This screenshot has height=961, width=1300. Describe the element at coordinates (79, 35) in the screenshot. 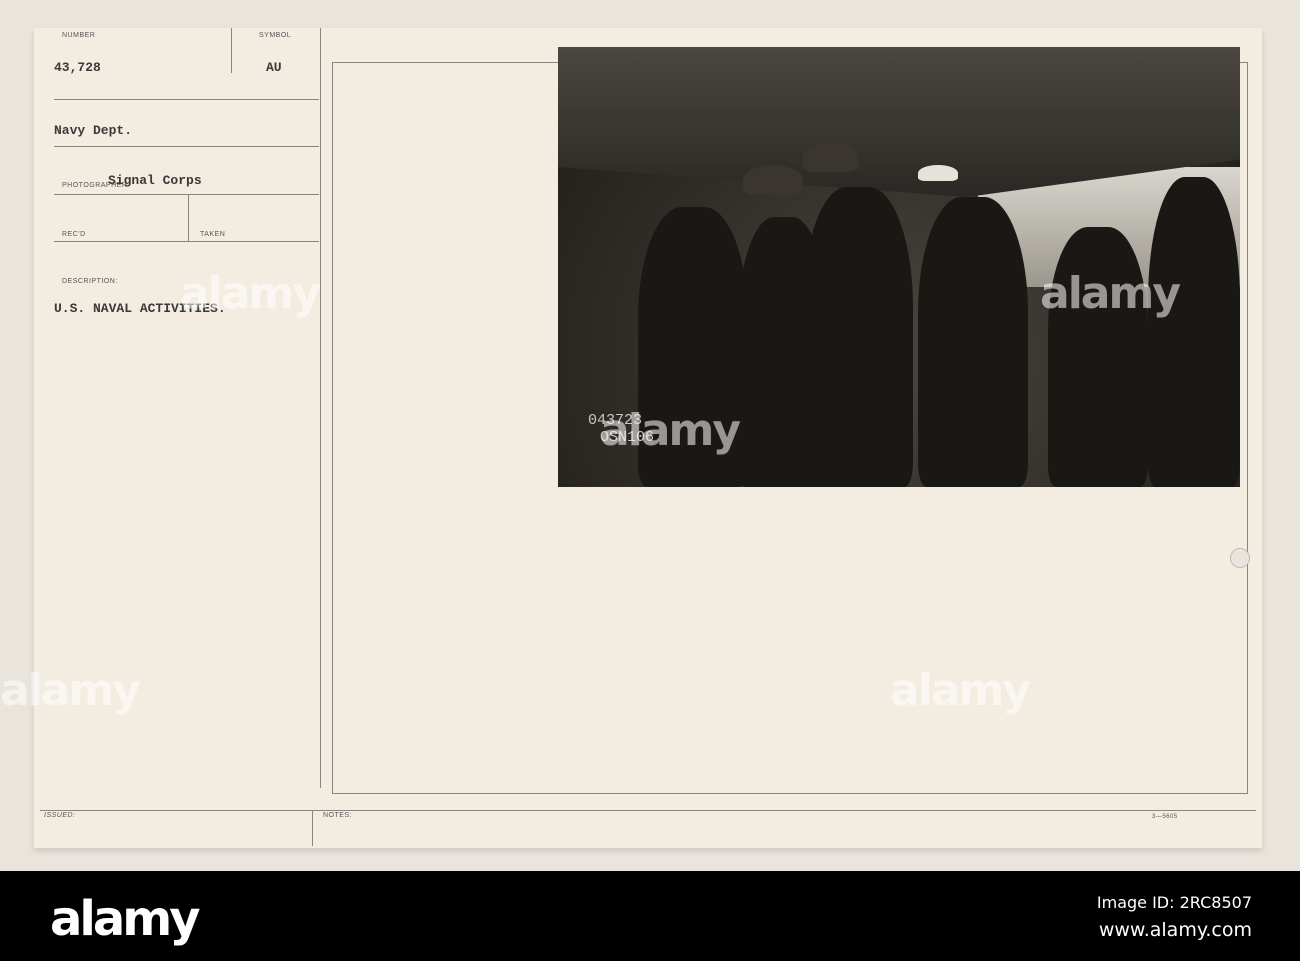

I see `number-label: NUMBER` at that location.